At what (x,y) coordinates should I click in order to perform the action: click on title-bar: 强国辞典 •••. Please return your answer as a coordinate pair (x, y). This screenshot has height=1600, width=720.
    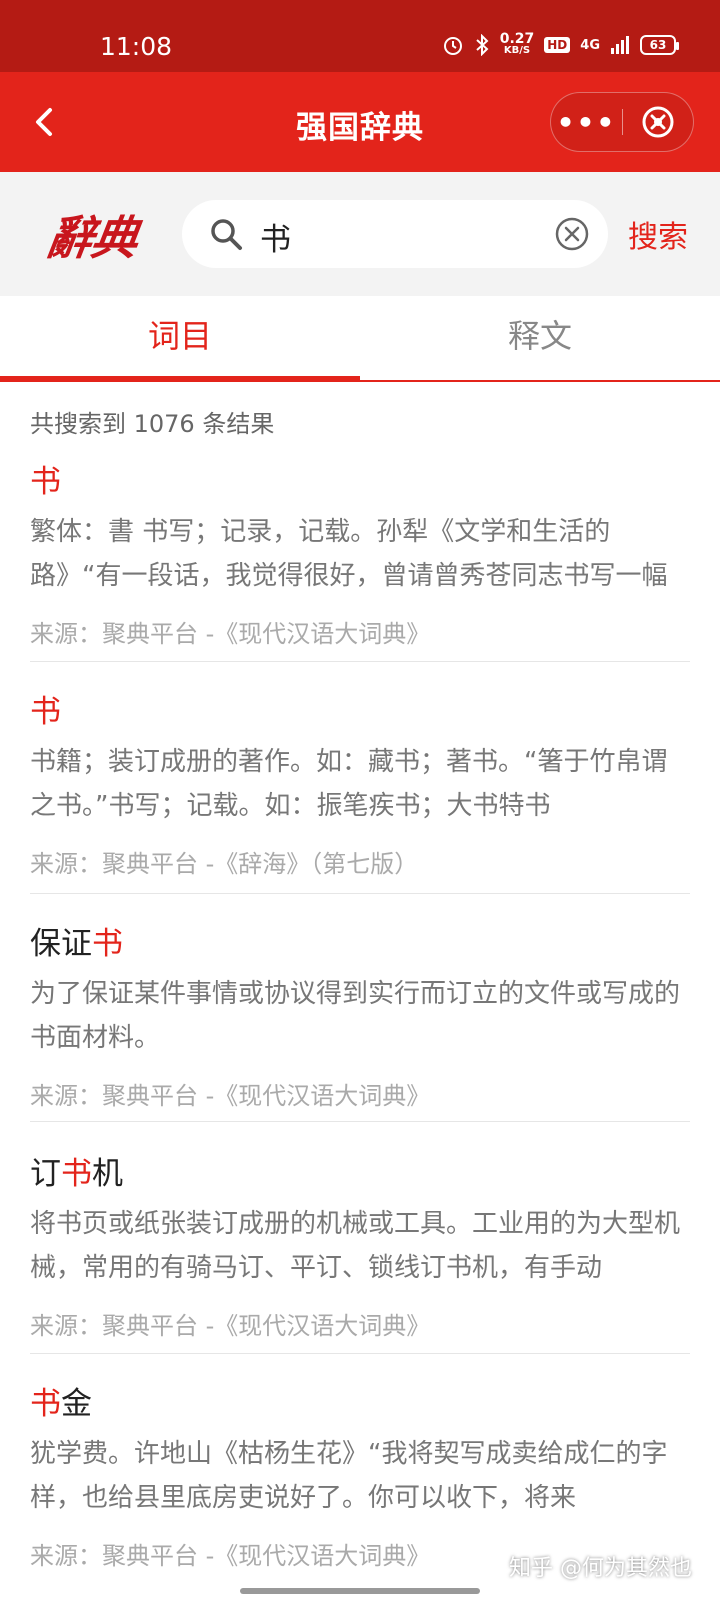
    Looking at the image, I should click on (360, 122).